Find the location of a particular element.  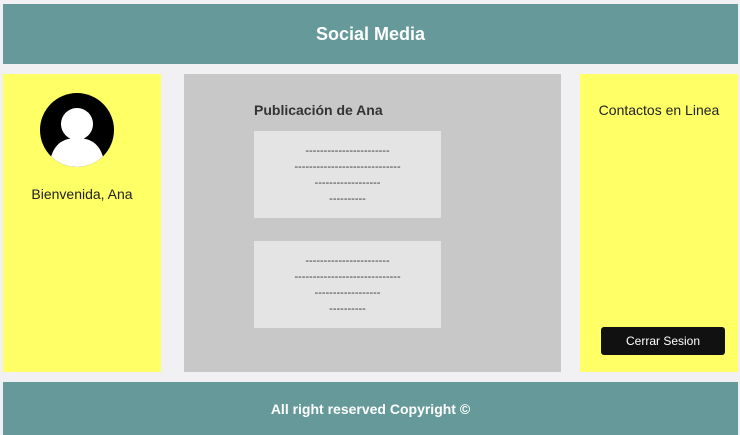

footer-copyright: All right reserved Copyright © is located at coordinates (370, 408).